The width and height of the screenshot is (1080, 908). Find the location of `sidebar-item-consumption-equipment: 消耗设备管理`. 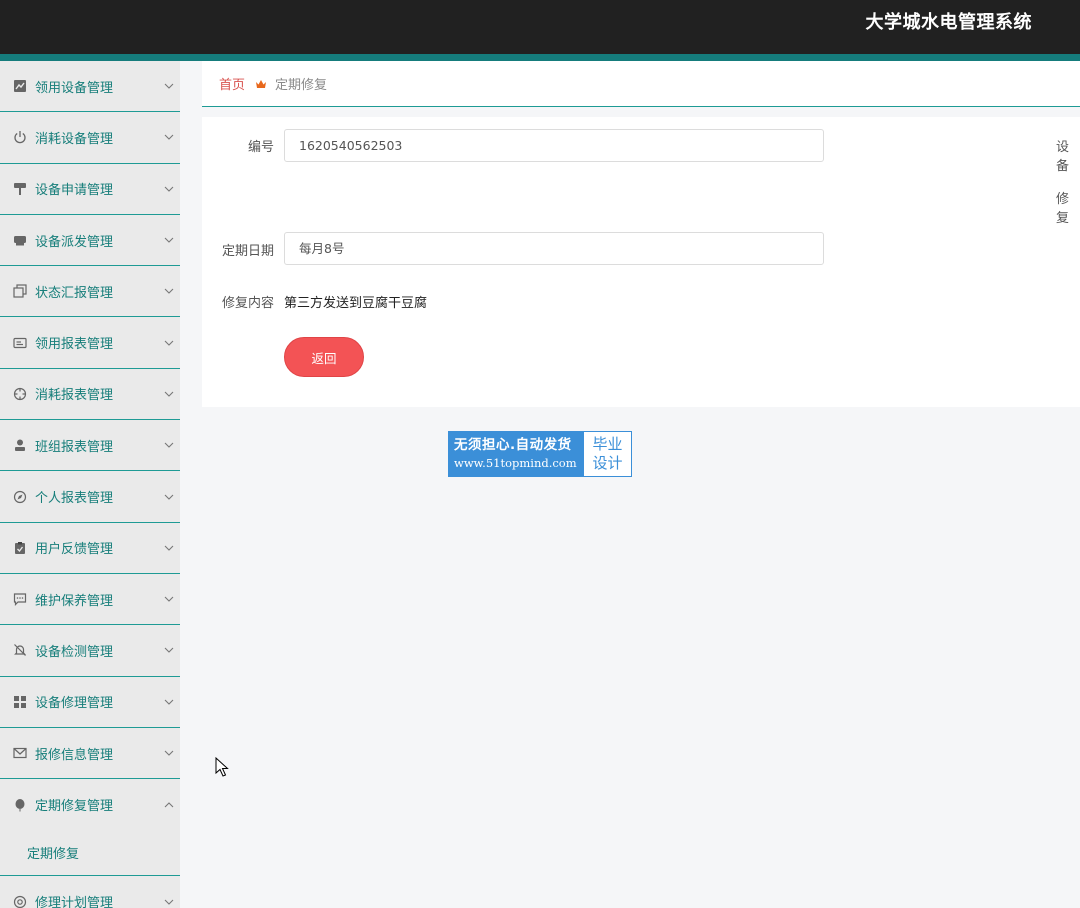

sidebar-item-consumption-equipment: 消耗设备管理 is located at coordinates (90, 138).